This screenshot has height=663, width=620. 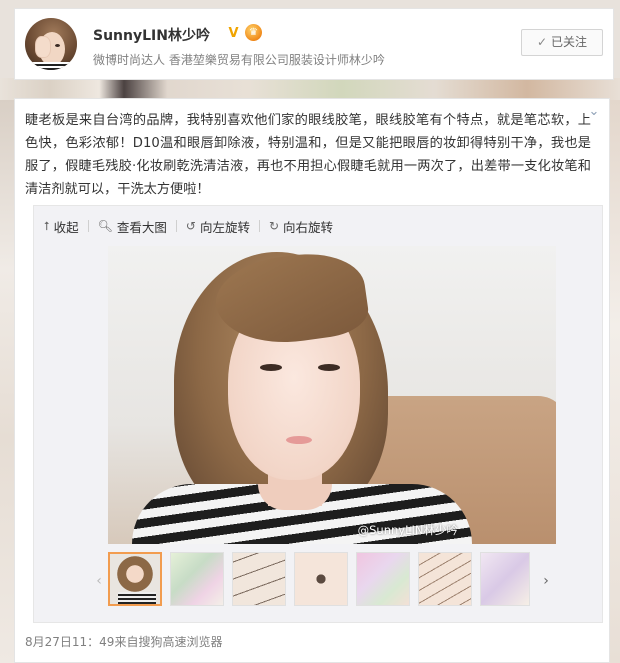 I want to click on collapse-button: ⭡ 收起, so click(x=61, y=226).